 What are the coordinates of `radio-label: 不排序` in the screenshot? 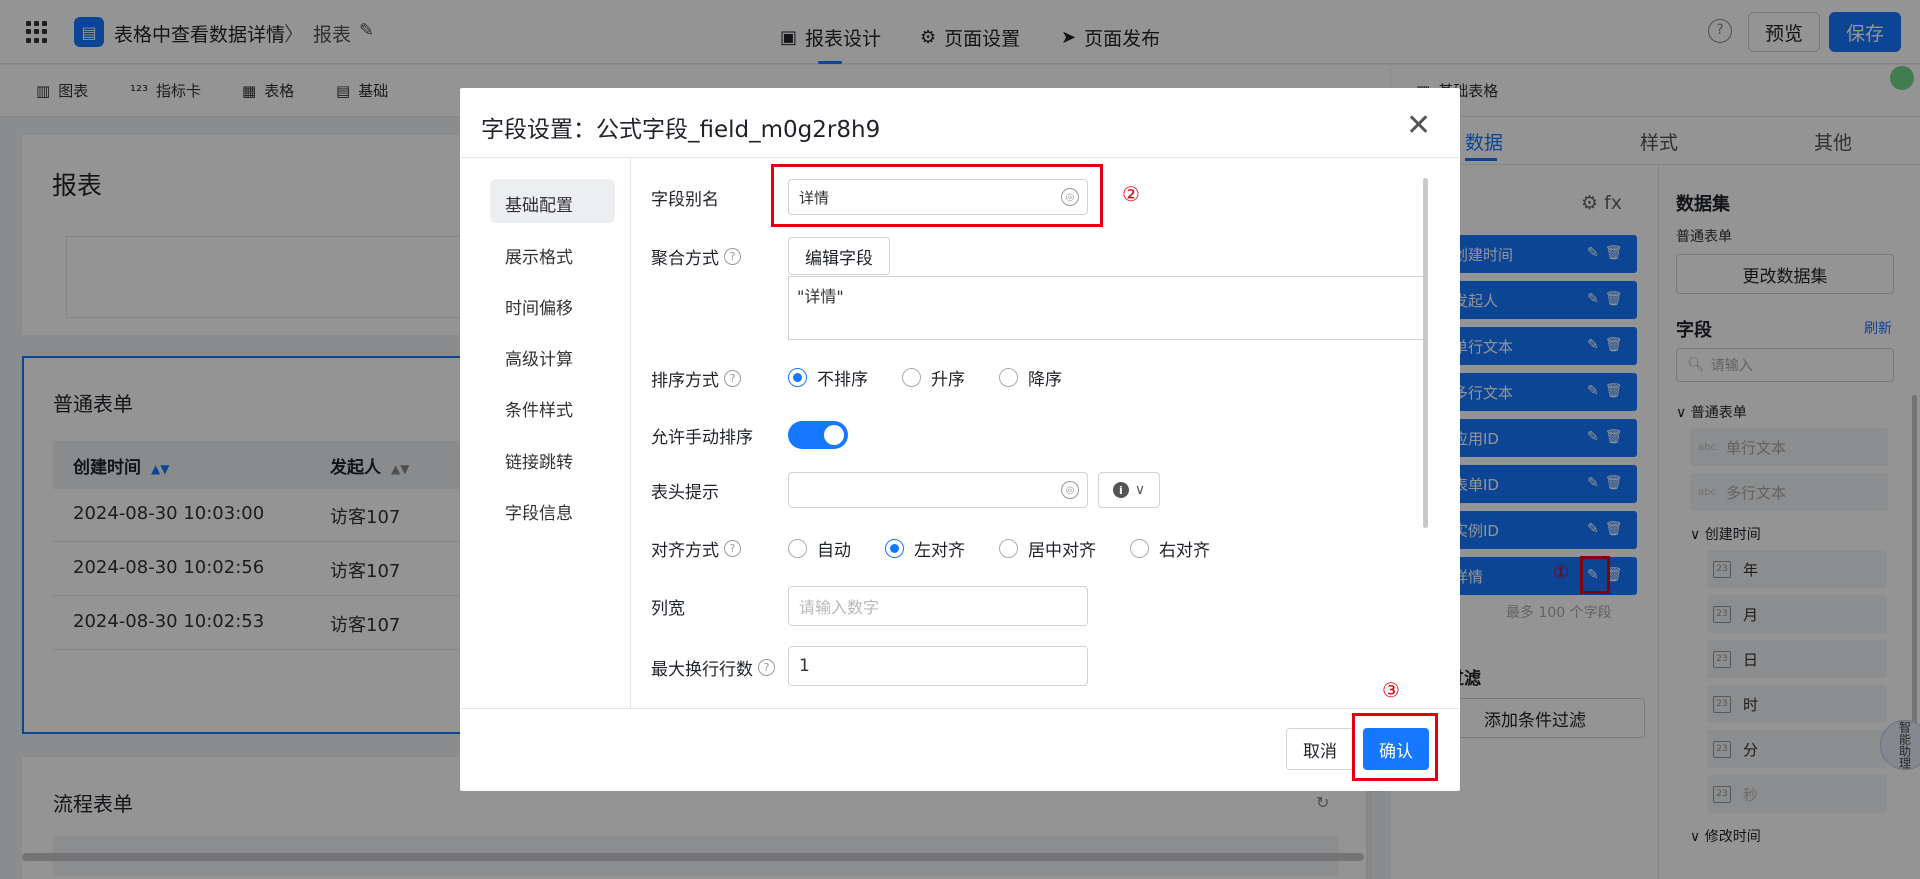 It's located at (842, 380).